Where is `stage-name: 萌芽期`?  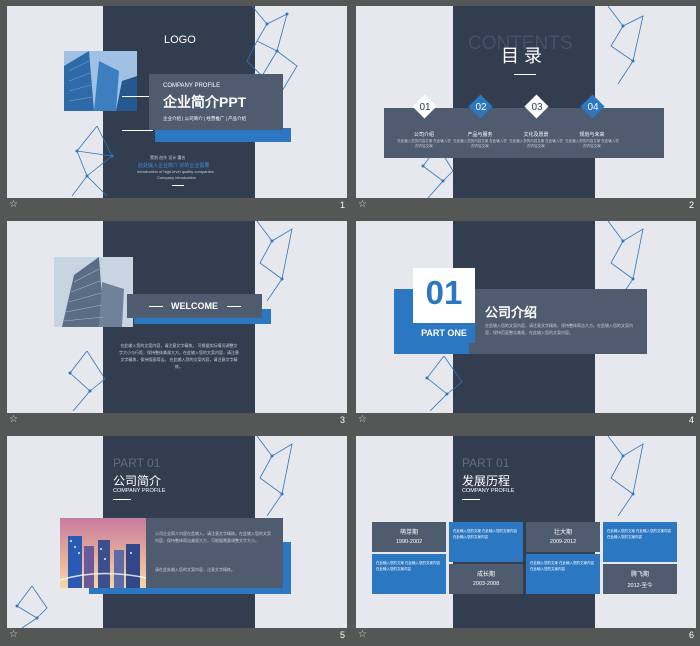
stage-name: 萌芽期 is located at coordinates (408, 533).